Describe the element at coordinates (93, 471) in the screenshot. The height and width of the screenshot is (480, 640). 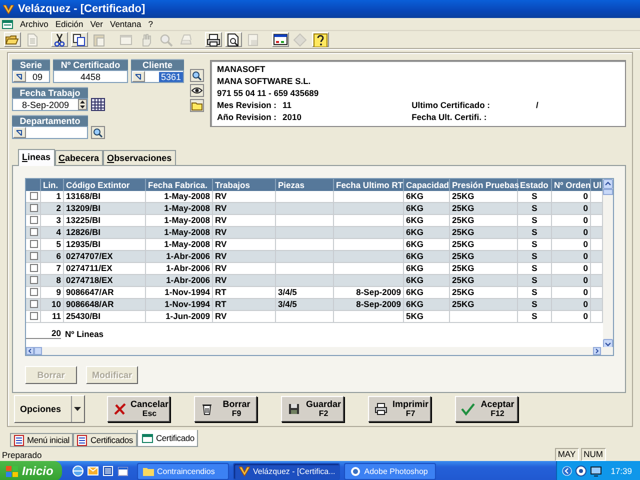
I see `envelope-icon` at that location.